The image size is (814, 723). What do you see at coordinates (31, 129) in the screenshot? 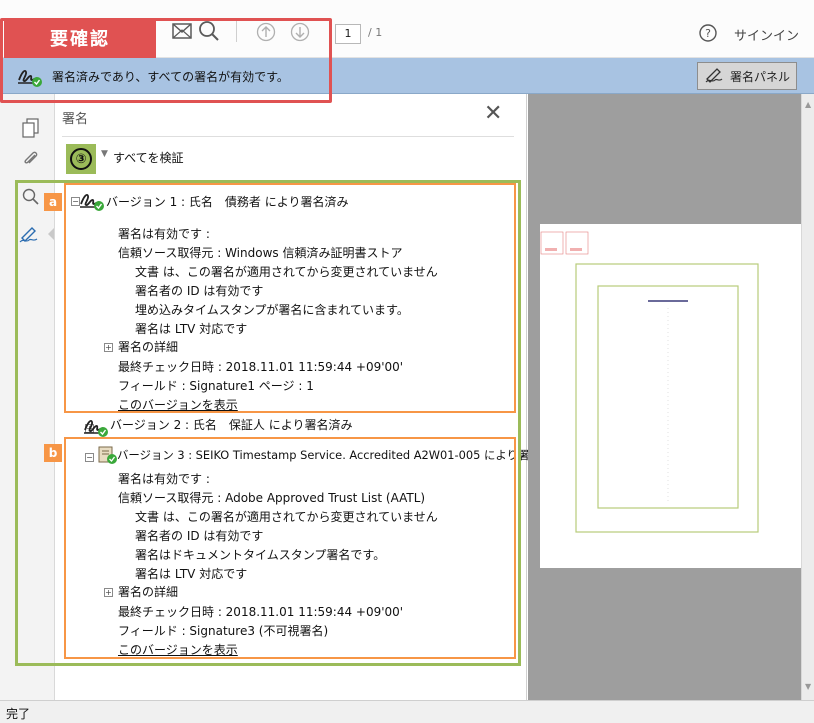
I see `pages-icon` at bounding box center [31, 129].